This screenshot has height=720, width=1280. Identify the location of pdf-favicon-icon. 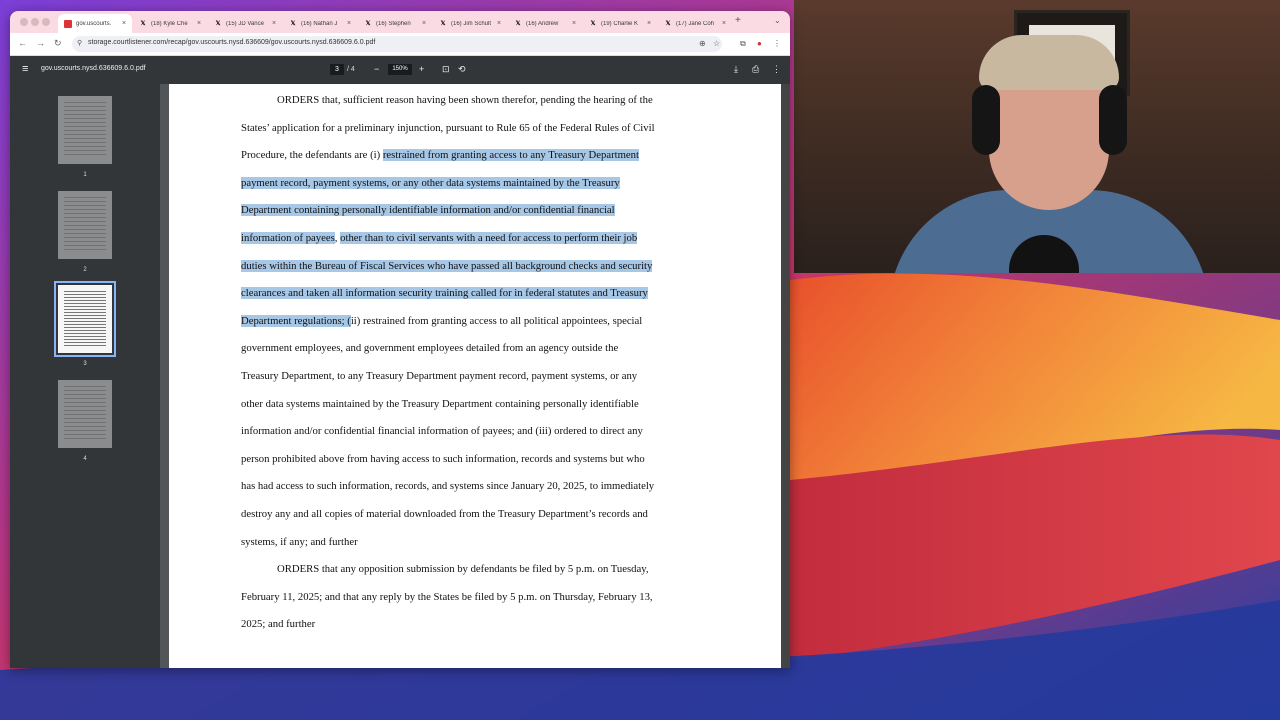
(68, 23).